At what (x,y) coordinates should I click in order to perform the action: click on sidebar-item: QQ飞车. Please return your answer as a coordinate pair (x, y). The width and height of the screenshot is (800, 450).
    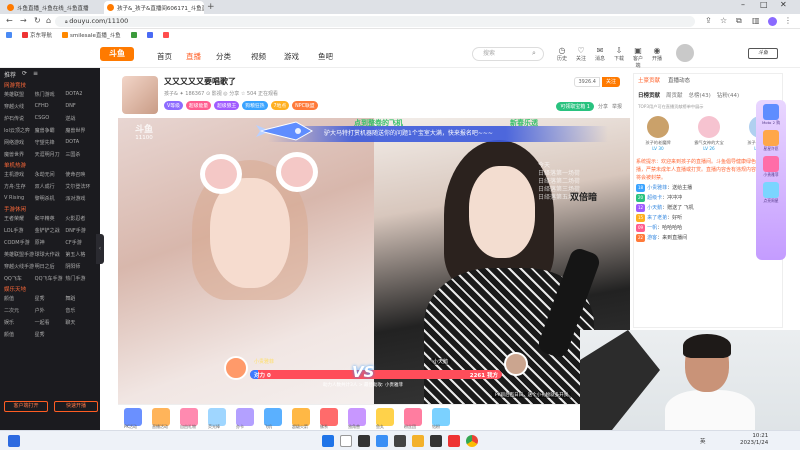
    Looking at the image, I should click on (19, 278).